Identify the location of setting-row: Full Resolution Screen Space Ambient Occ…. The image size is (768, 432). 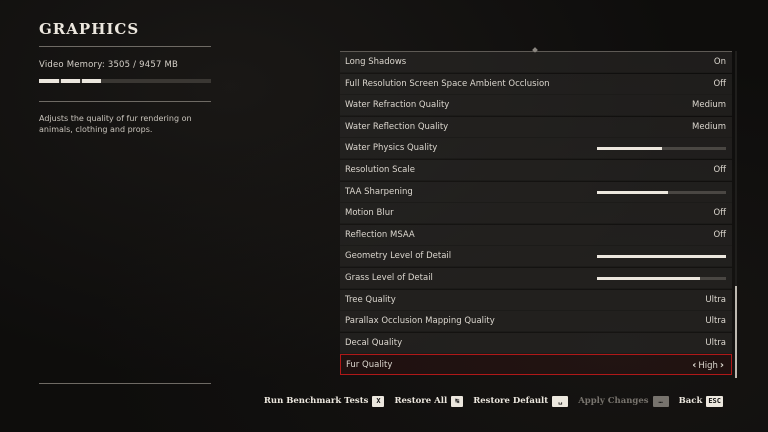
(536, 84).